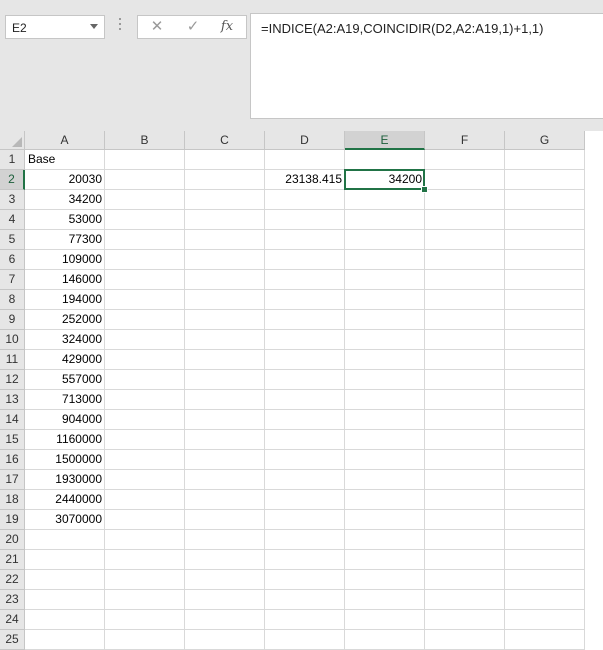 The height and width of the screenshot is (650, 603). I want to click on cell-d8, so click(305, 300).